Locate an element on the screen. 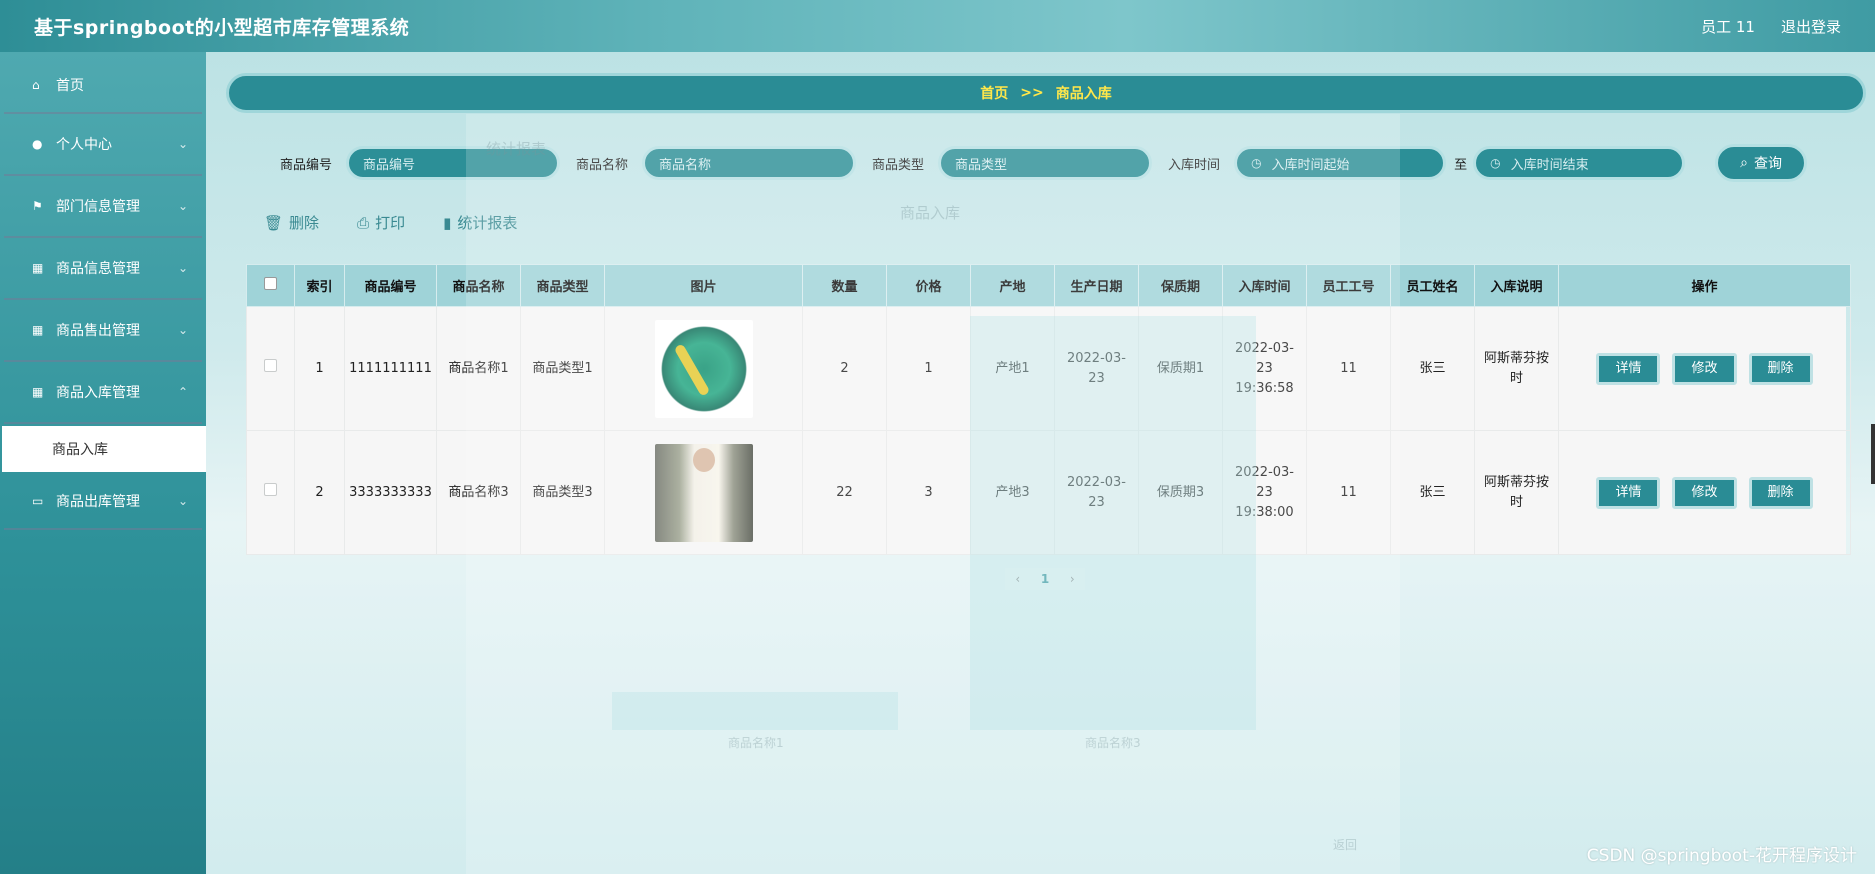  print-label: 打印 is located at coordinates (390, 223).